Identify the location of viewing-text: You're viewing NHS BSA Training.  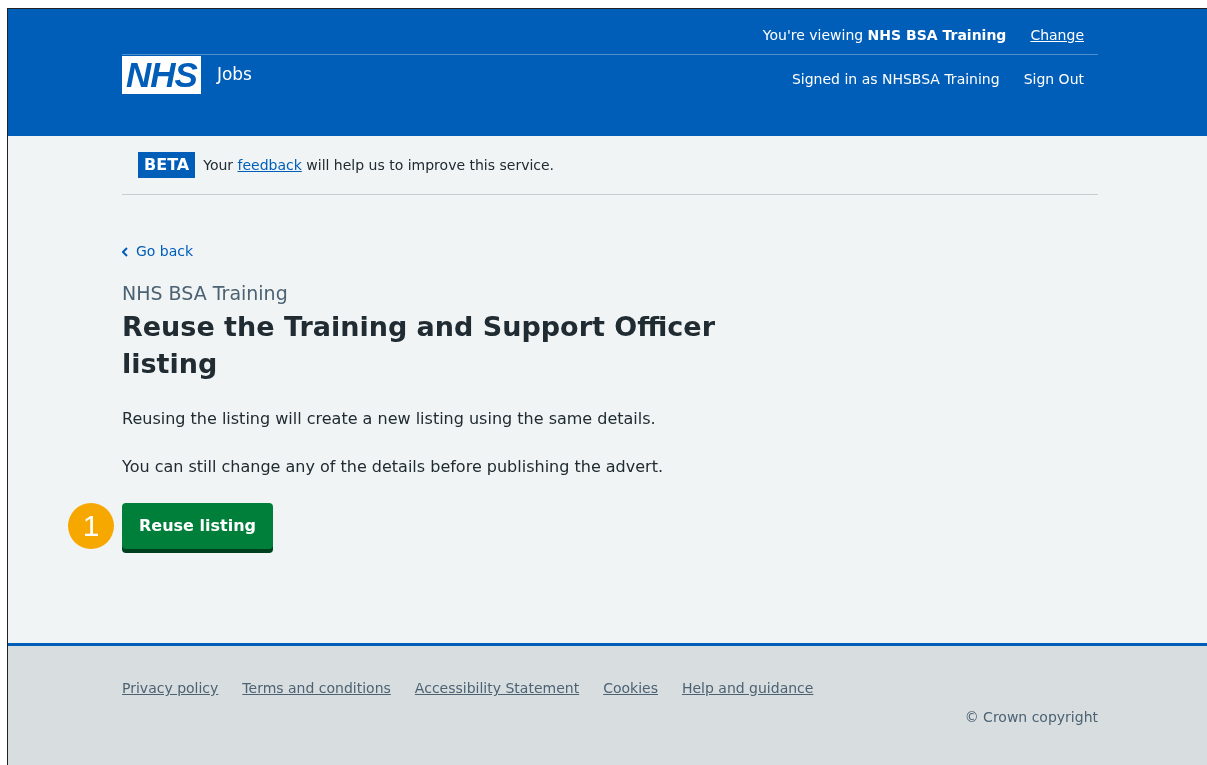
(884, 35).